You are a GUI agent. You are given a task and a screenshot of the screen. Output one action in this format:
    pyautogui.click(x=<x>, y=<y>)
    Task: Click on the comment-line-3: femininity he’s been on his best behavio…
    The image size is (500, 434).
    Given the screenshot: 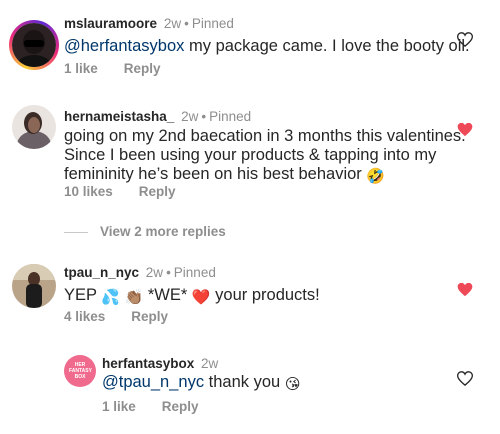 What is the action you would take?
    pyautogui.click(x=213, y=174)
    